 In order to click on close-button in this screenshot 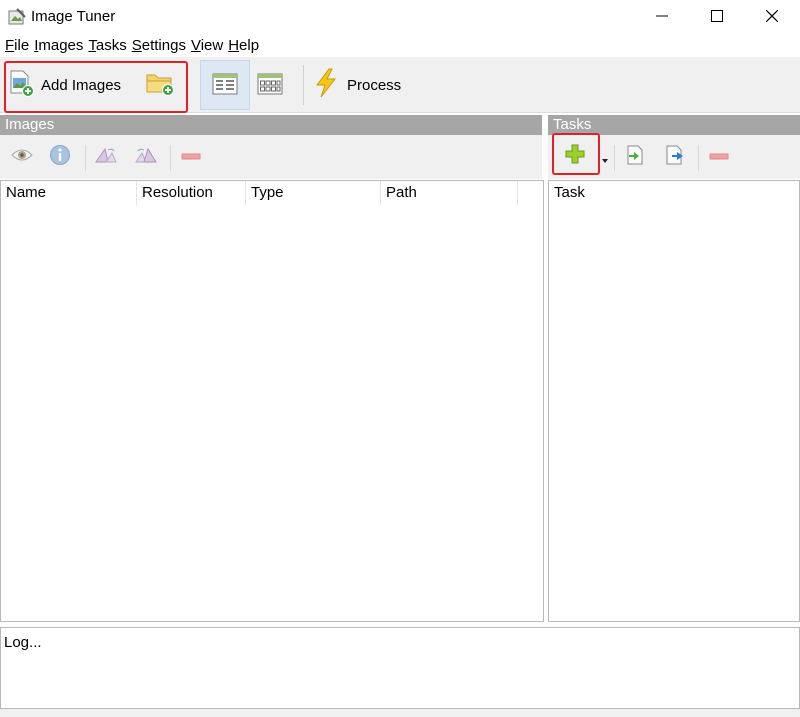, I will do `click(772, 17)`.